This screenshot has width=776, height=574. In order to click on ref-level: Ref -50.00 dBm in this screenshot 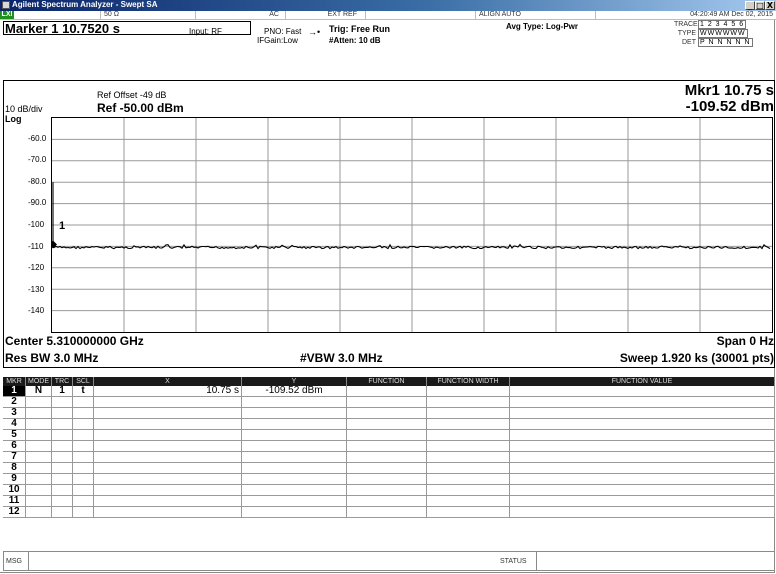, I will do `click(140, 108)`.